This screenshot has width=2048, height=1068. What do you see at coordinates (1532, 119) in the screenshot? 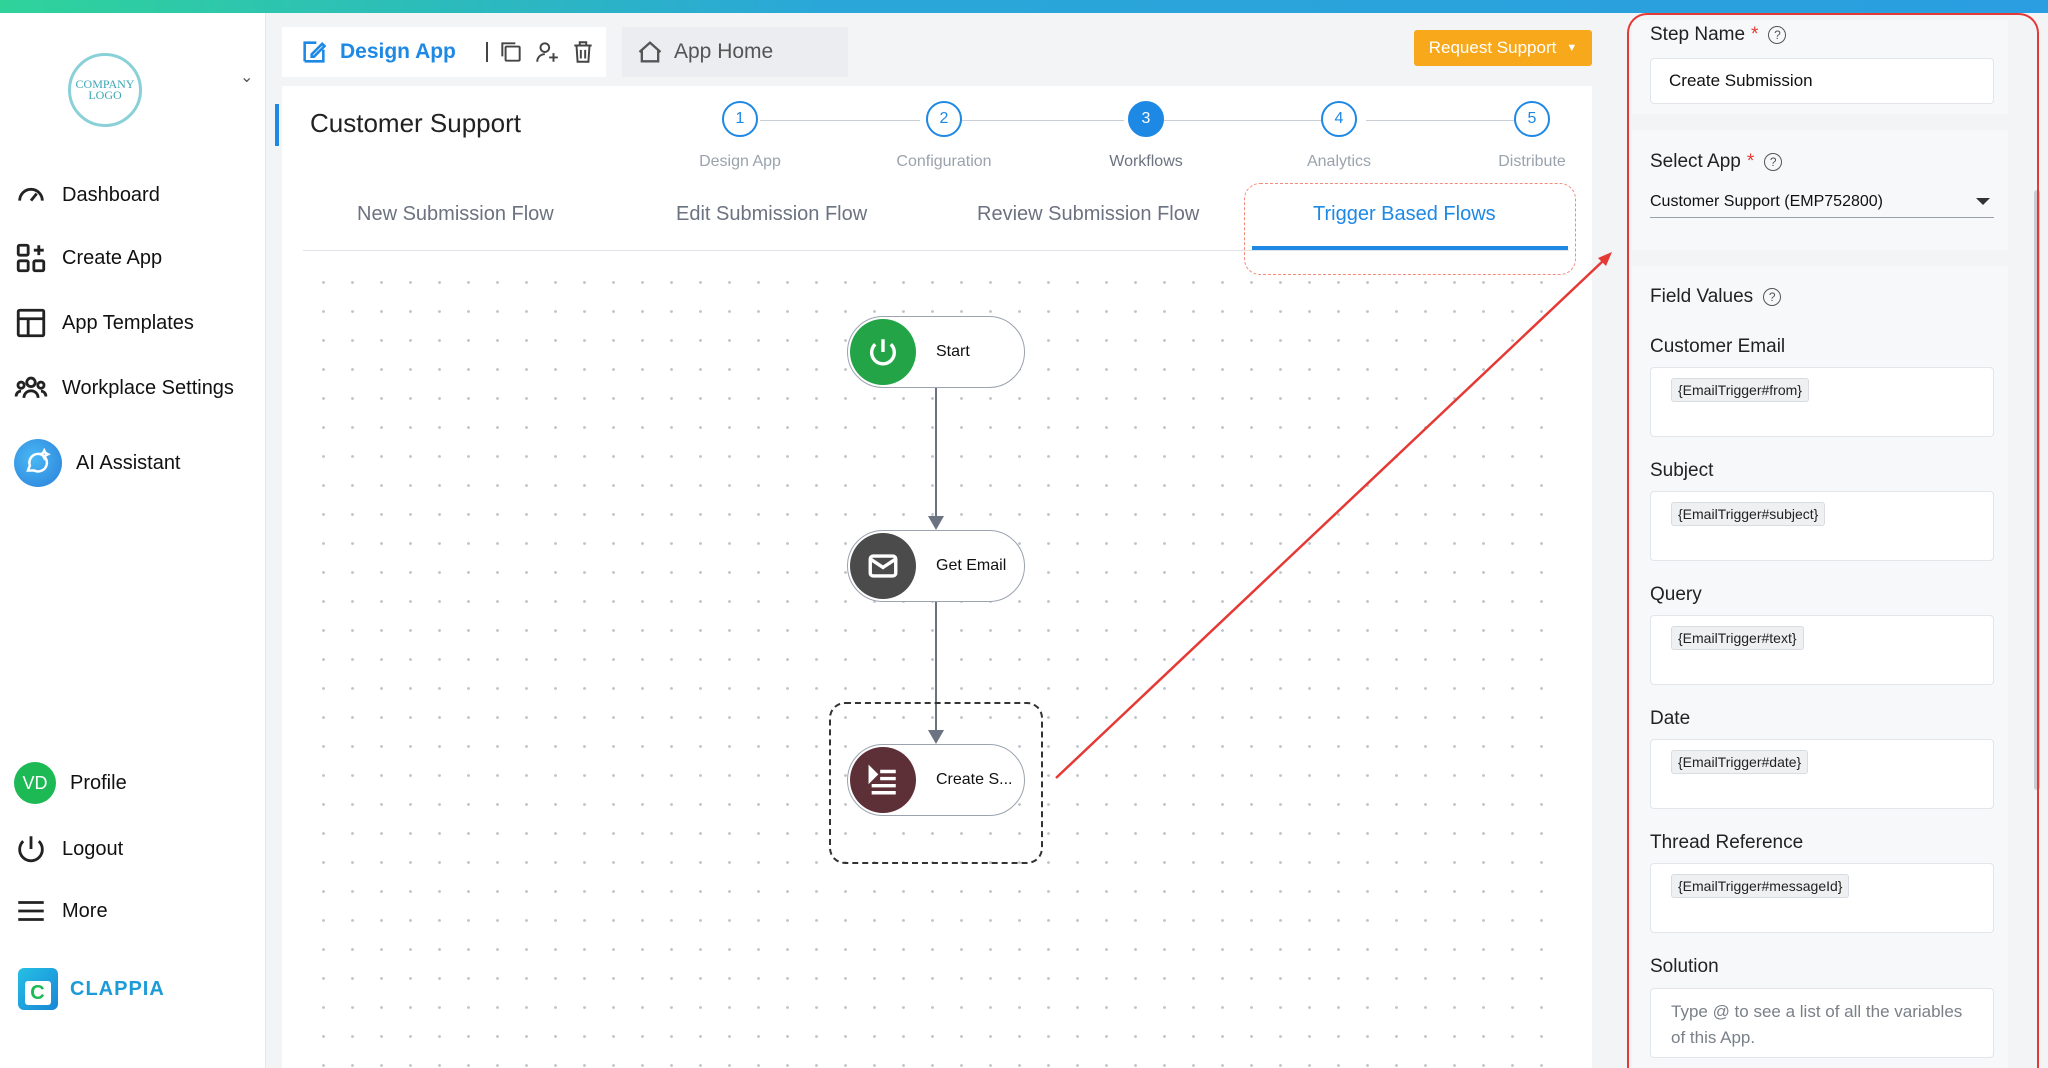
I see `step-number: 5` at bounding box center [1532, 119].